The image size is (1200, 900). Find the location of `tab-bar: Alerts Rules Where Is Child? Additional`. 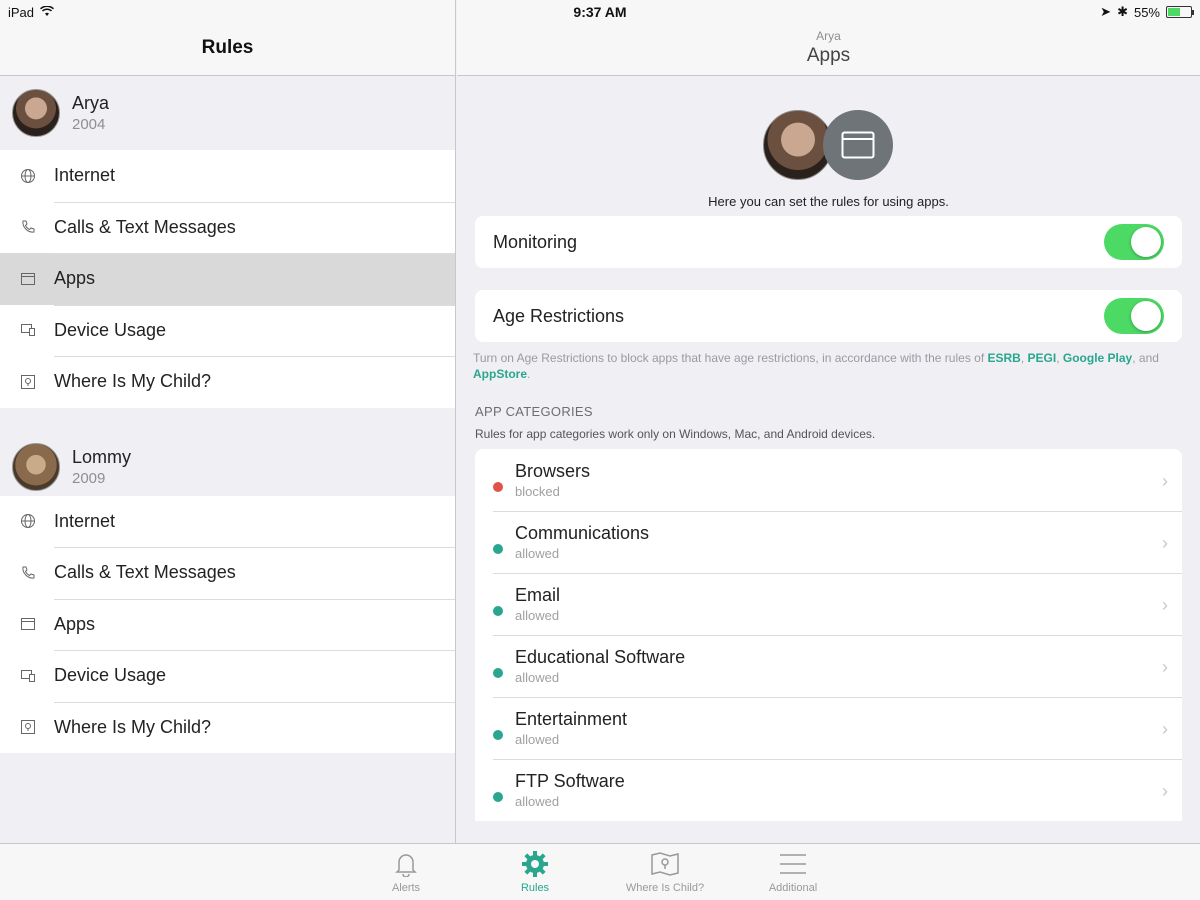

tab-bar: Alerts Rules Where Is Child? Additional is located at coordinates (600, 871).